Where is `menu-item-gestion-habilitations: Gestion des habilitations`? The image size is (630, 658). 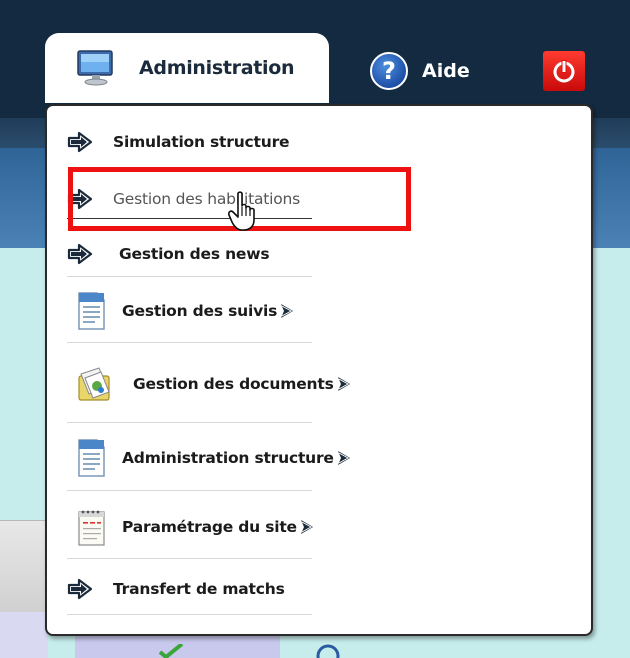
menu-item-gestion-habilitations: Gestion des habilitations is located at coordinates (189, 199).